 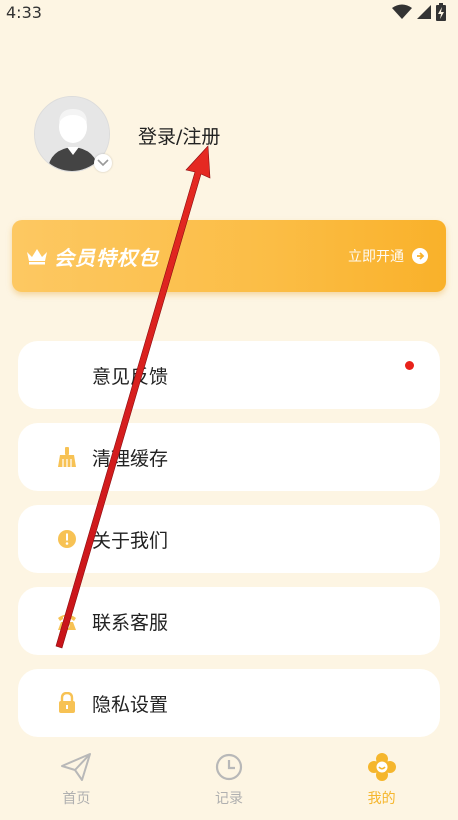 What do you see at coordinates (179, 135) in the screenshot?
I see `login-register-link: 登录/注册` at bounding box center [179, 135].